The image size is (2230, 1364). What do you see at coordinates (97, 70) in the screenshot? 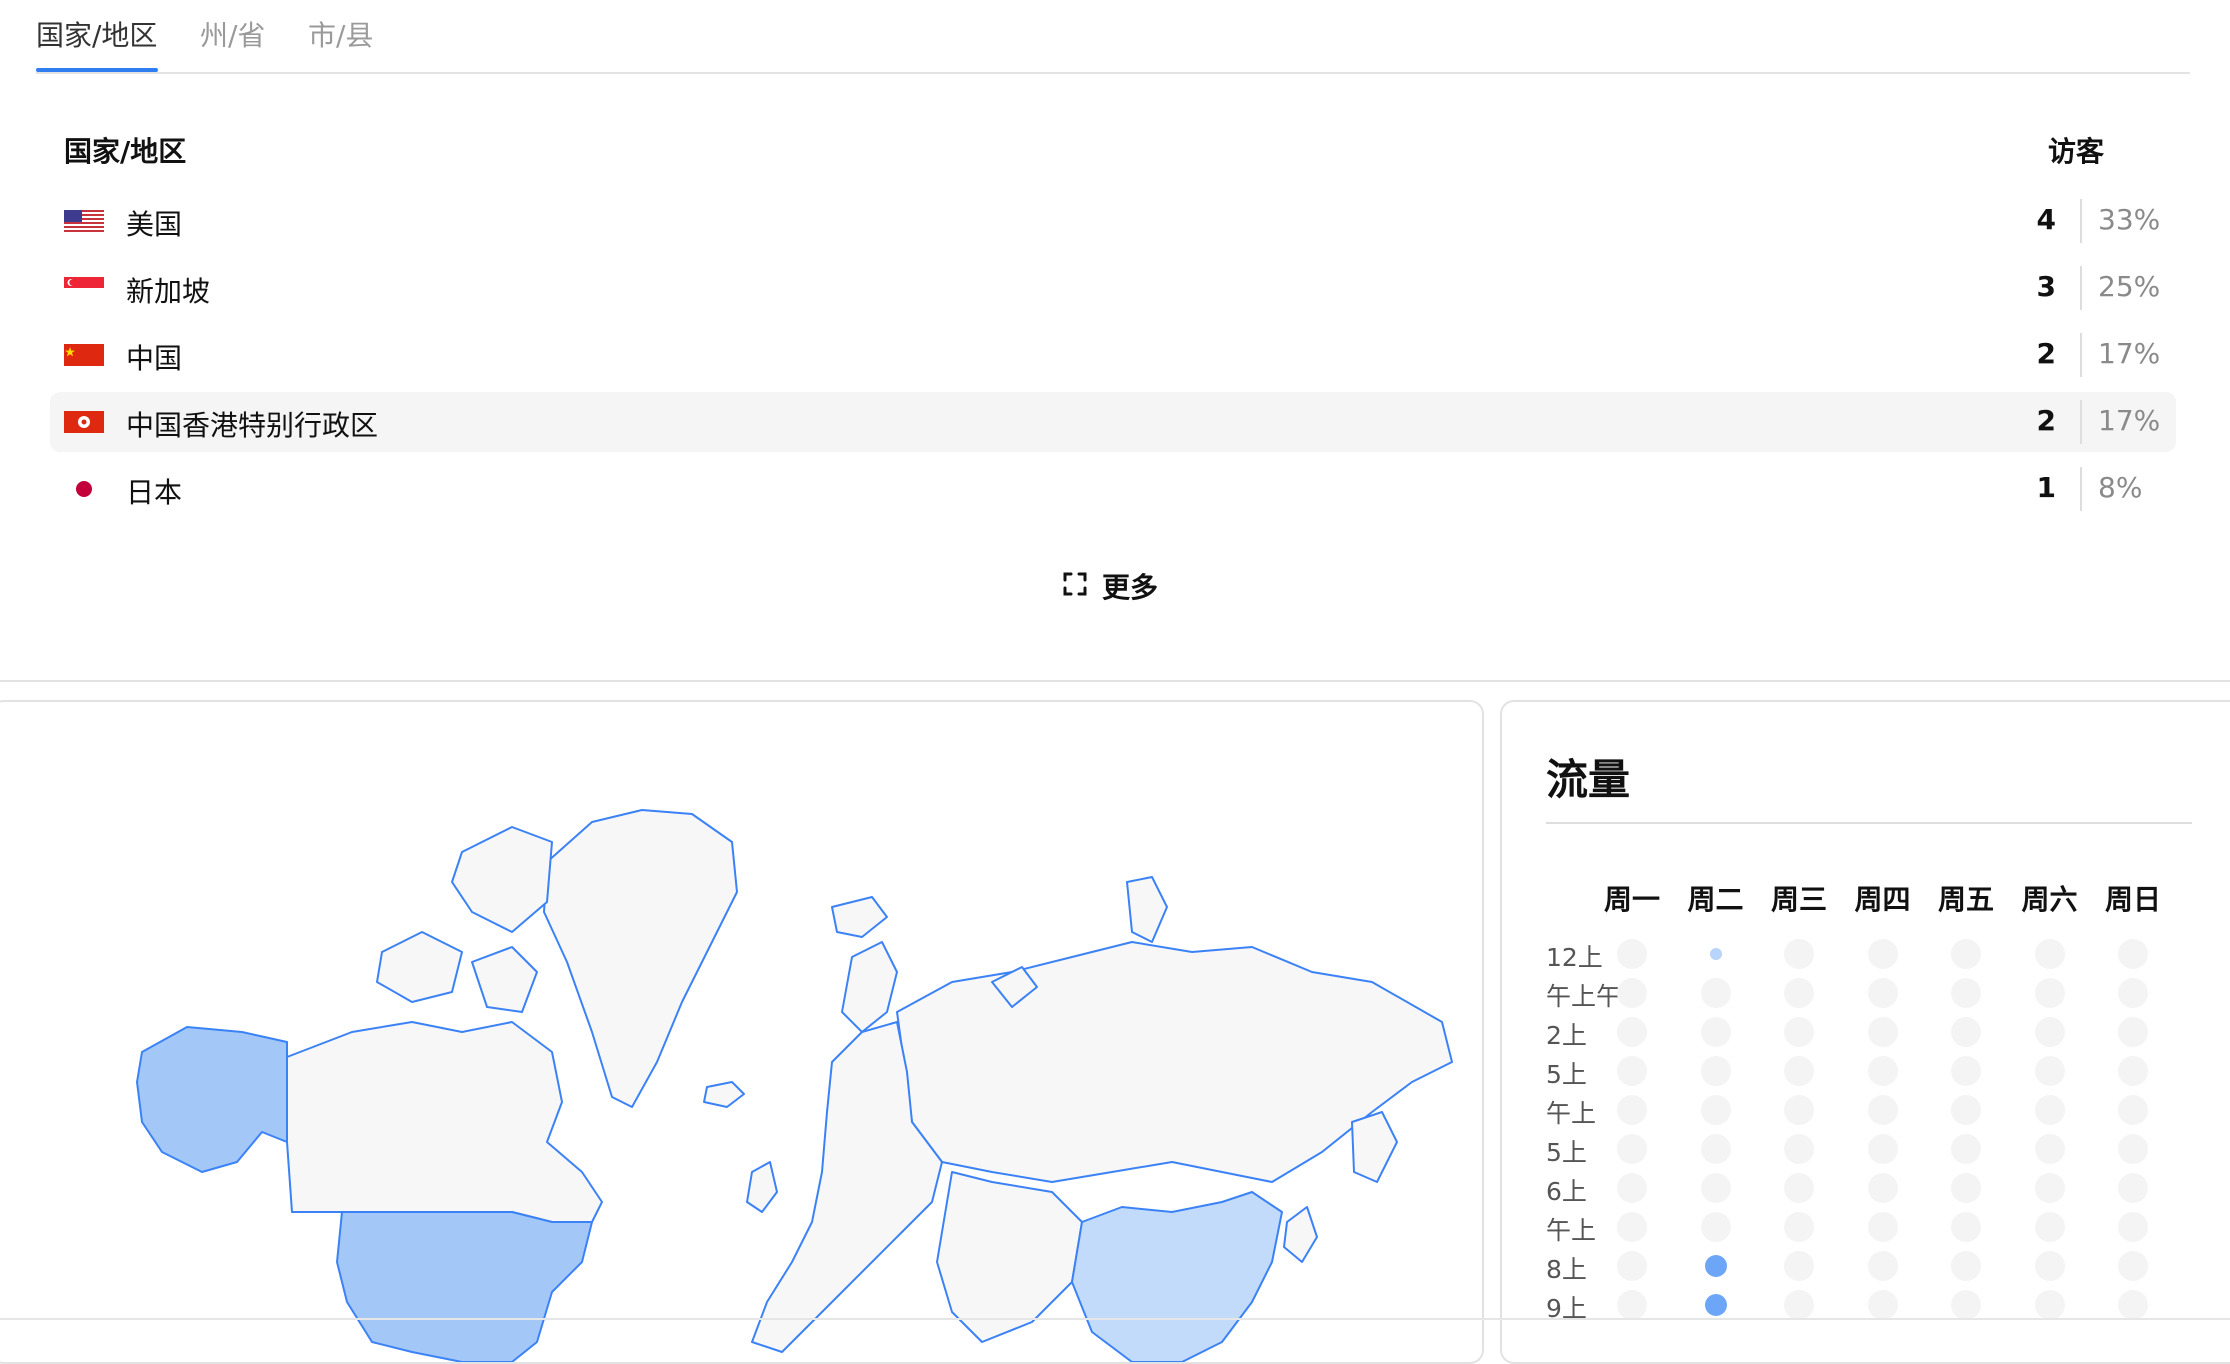
I see `active-tab-indicator` at bounding box center [97, 70].